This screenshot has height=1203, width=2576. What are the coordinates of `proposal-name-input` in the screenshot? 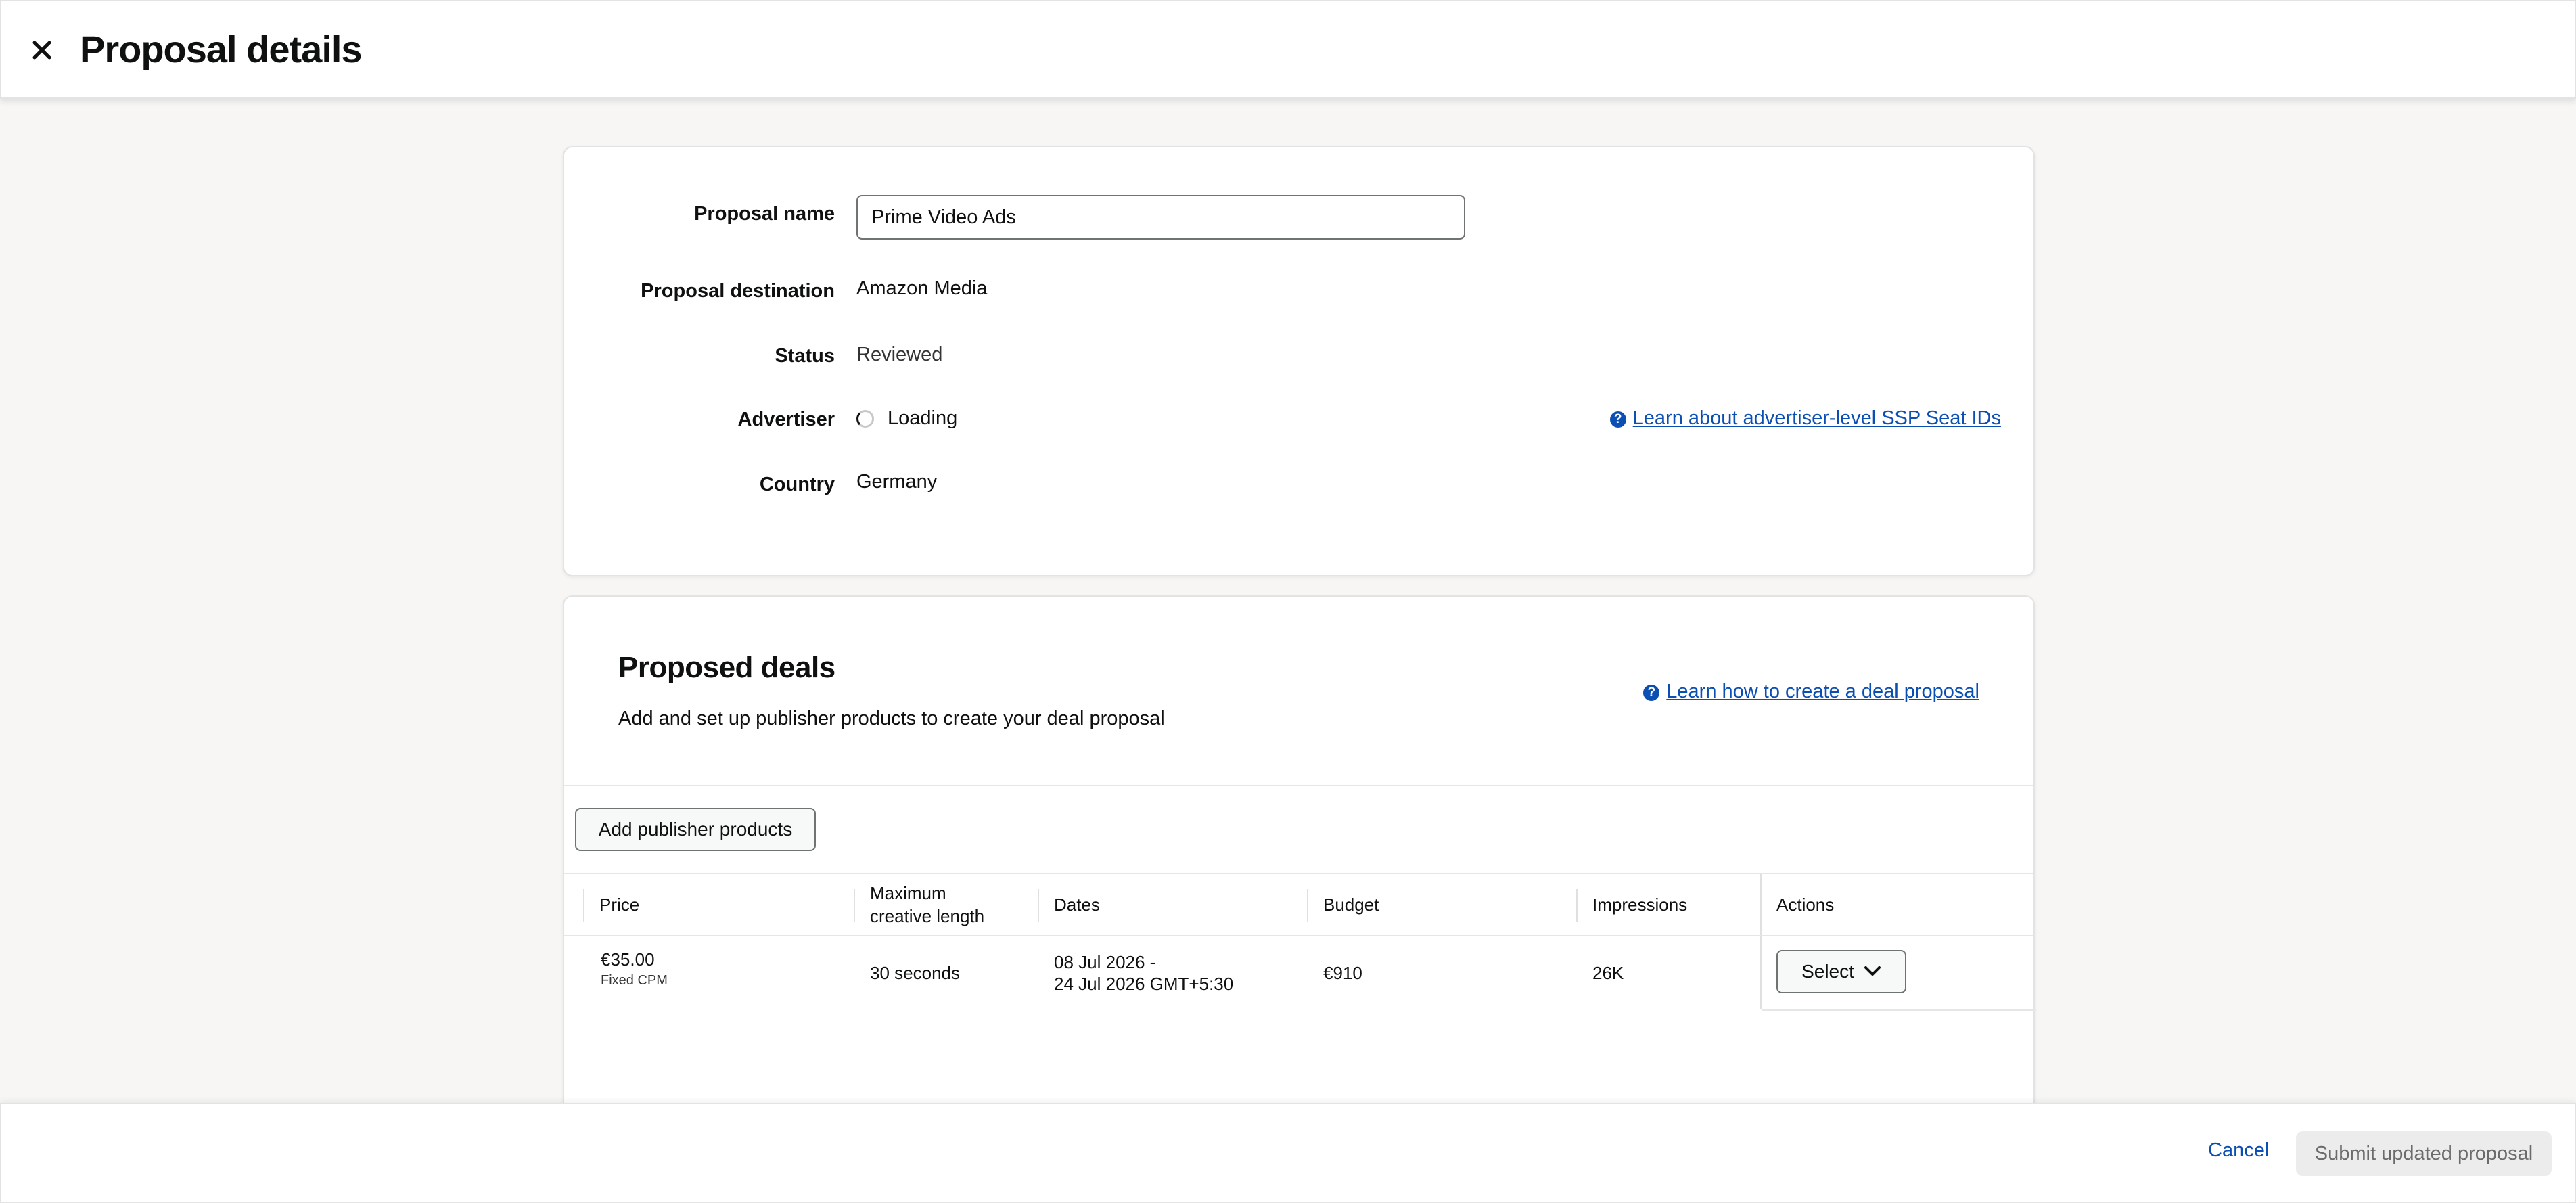 It's located at (1160, 218).